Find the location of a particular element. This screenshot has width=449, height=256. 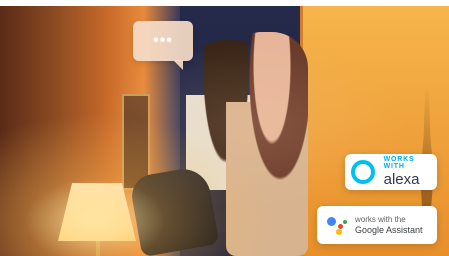

ellipsis-icon: ••• is located at coordinates (163, 40).